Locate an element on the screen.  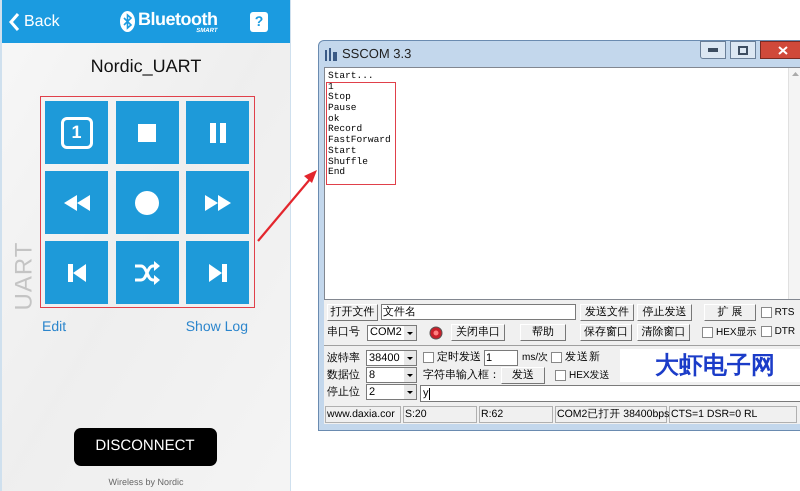
input-label: 字符串输入框： is located at coordinates (461, 376).